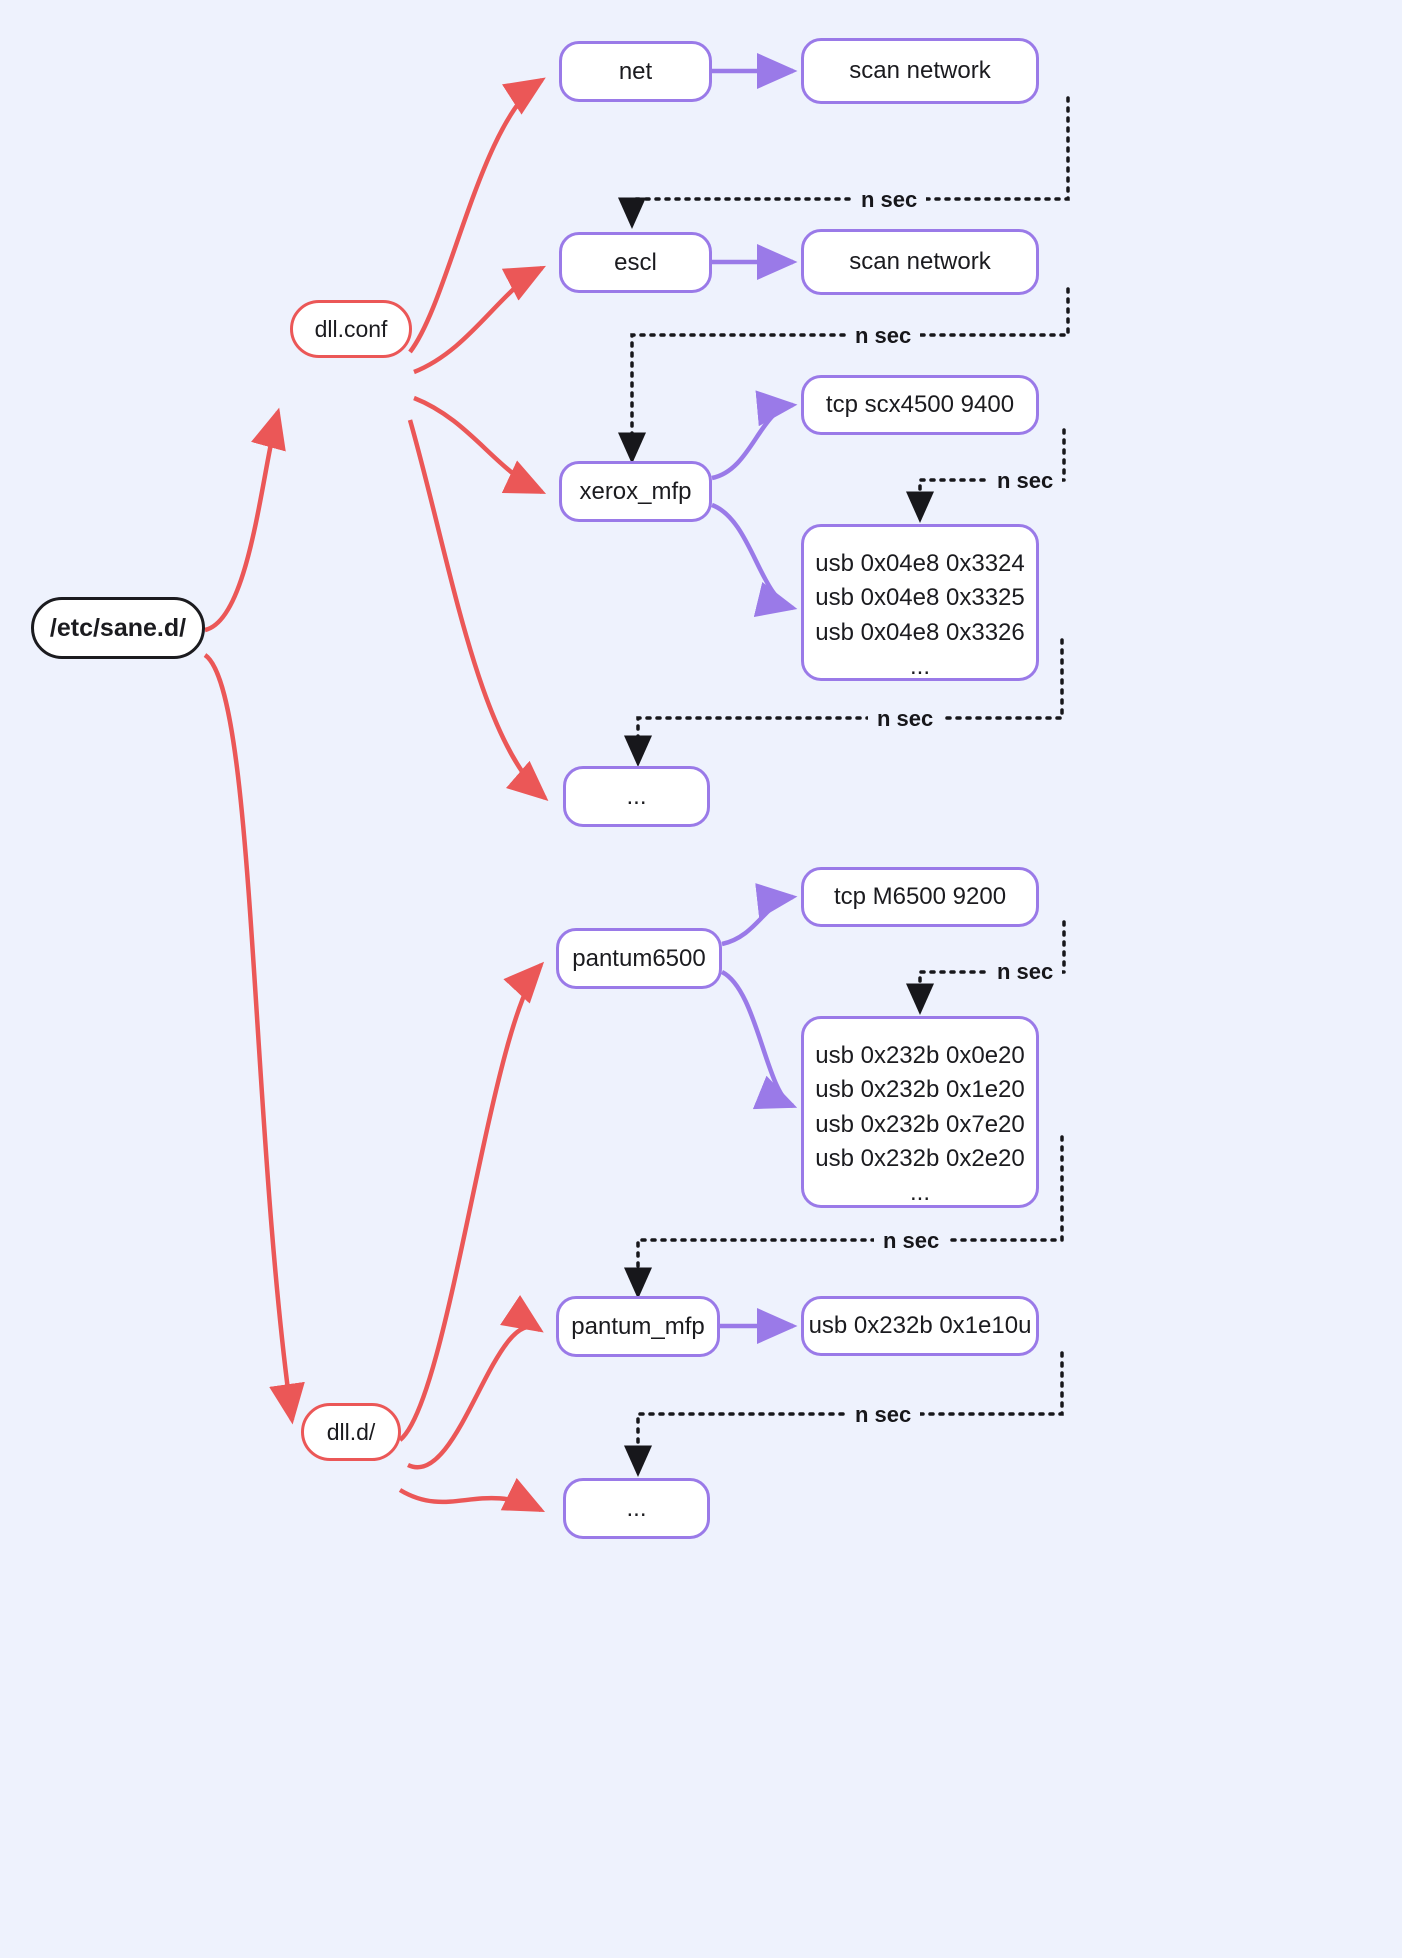  I want to click on node-config-dll-conf-label: dll.conf, so click(351, 328).